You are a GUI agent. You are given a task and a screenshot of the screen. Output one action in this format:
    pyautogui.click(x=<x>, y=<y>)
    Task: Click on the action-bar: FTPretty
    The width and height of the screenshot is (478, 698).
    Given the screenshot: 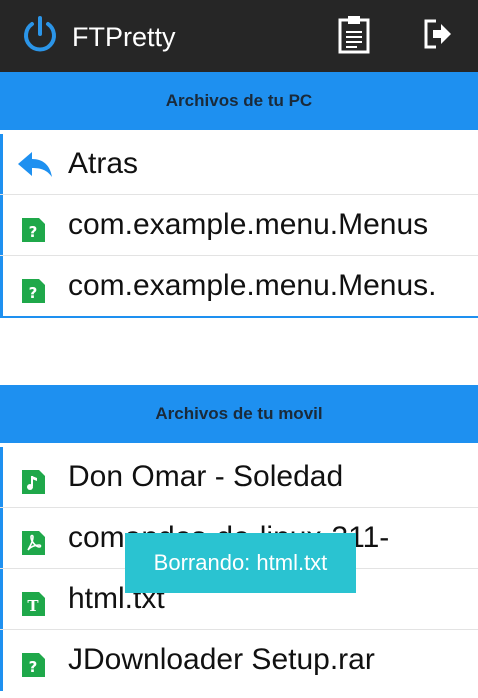 What is the action you would take?
    pyautogui.click(x=239, y=36)
    